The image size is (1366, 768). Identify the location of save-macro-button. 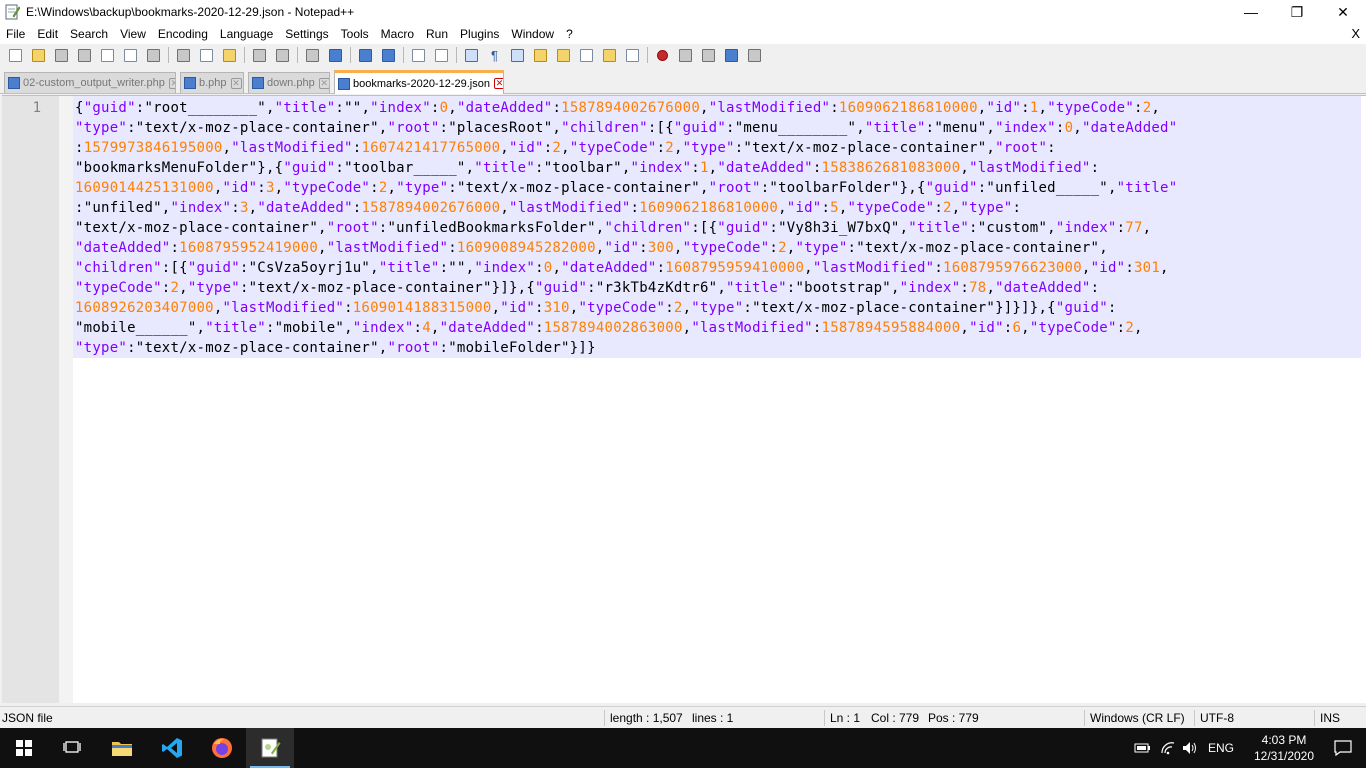
(754, 55).